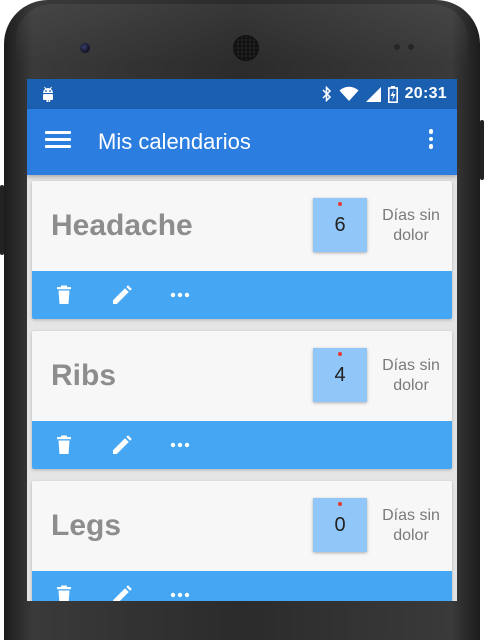 This screenshot has width=484, height=640. I want to click on days-counter: 6, so click(340, 225).